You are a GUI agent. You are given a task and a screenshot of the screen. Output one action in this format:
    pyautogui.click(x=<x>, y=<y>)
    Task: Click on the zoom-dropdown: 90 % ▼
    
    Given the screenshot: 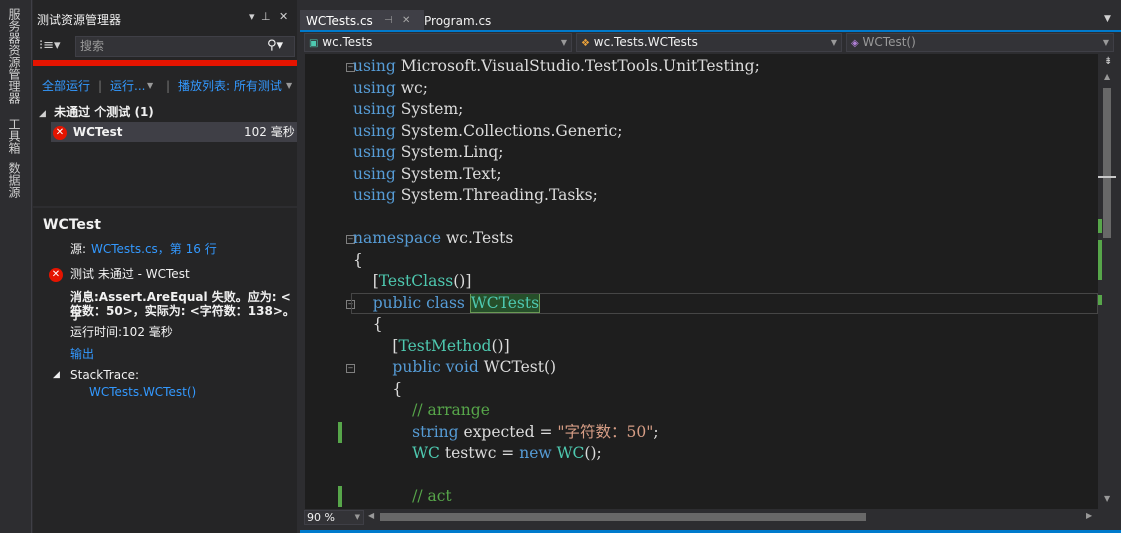 What is the action you would take?
    pyautogui.click(x=334, y=517)
    